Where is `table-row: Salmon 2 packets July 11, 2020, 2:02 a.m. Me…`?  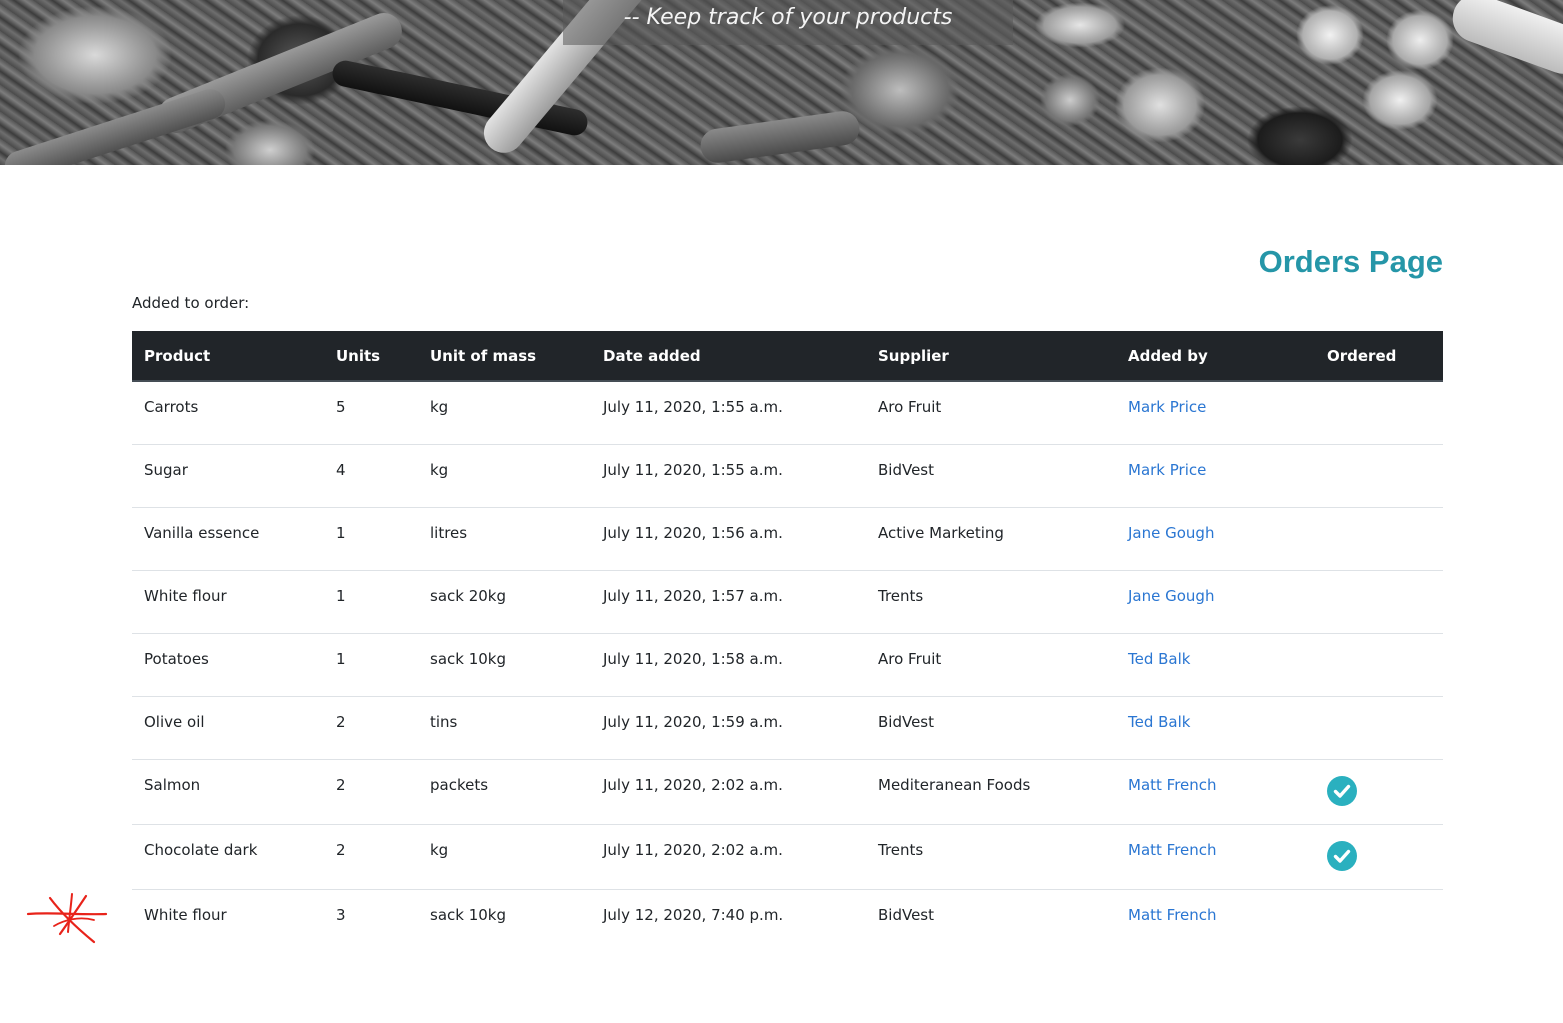 table-row: Salmon 2 packets July 11, 2020, 2:02 a.m. Me… is located at coordinates (787, 791).